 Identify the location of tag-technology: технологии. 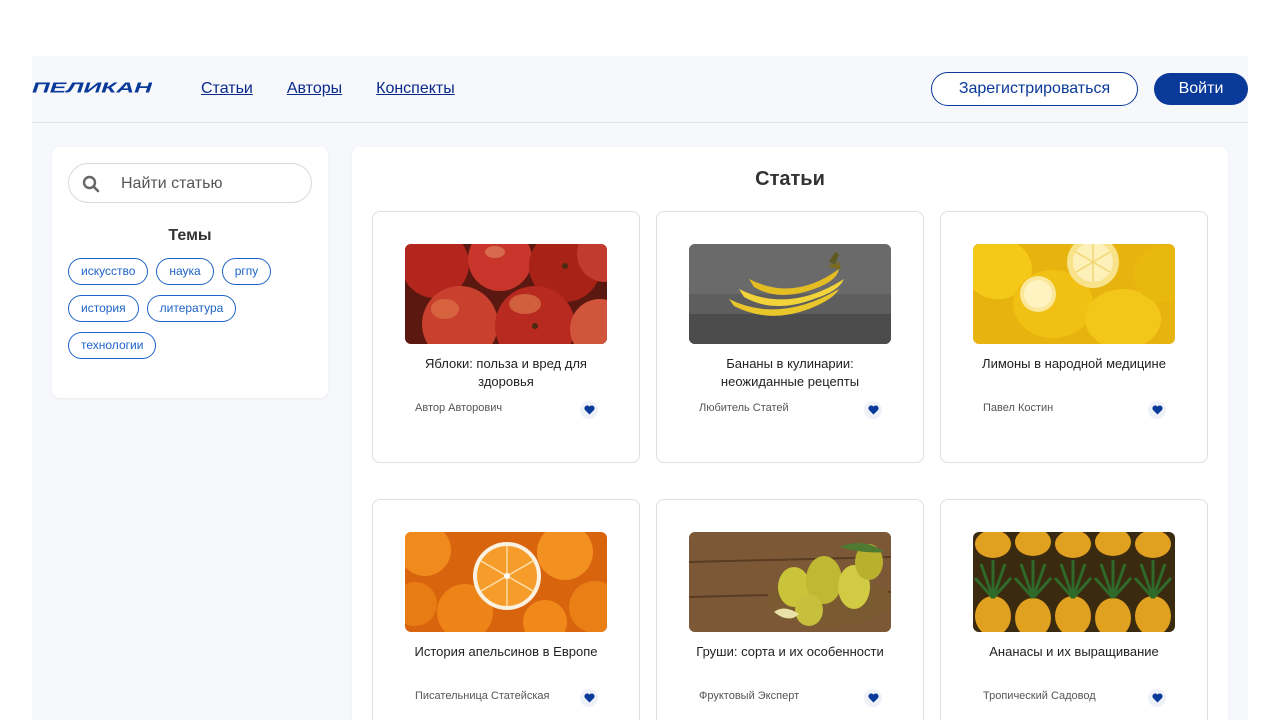
(112, 345).